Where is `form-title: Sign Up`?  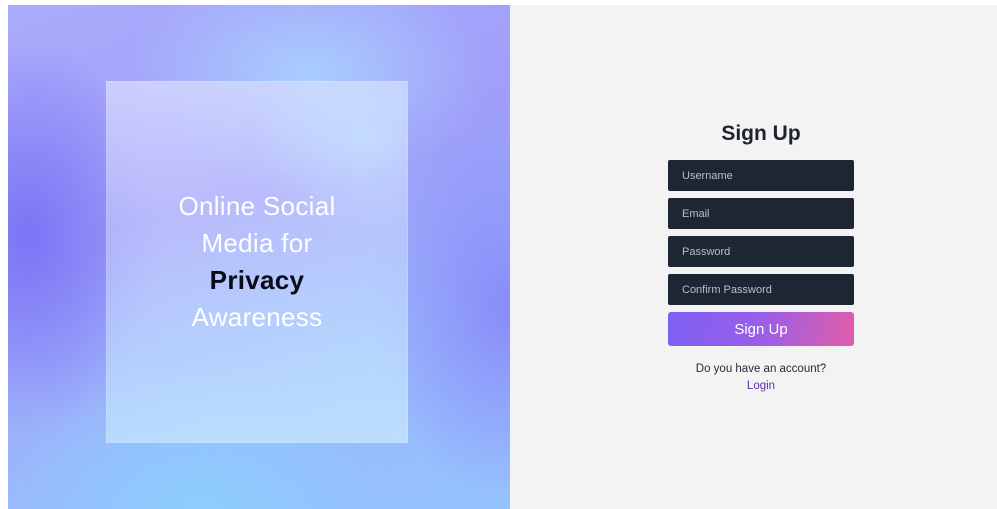 form-title: Sign Up is located at coordinates (761, 133).